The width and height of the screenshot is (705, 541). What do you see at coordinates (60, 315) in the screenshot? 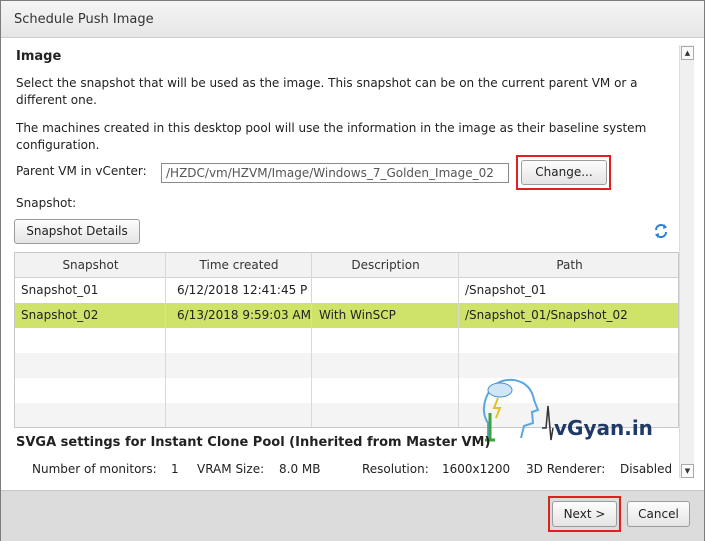
I see `cell-snapshot: Snapshot_02` at bounding box center [60, 315].